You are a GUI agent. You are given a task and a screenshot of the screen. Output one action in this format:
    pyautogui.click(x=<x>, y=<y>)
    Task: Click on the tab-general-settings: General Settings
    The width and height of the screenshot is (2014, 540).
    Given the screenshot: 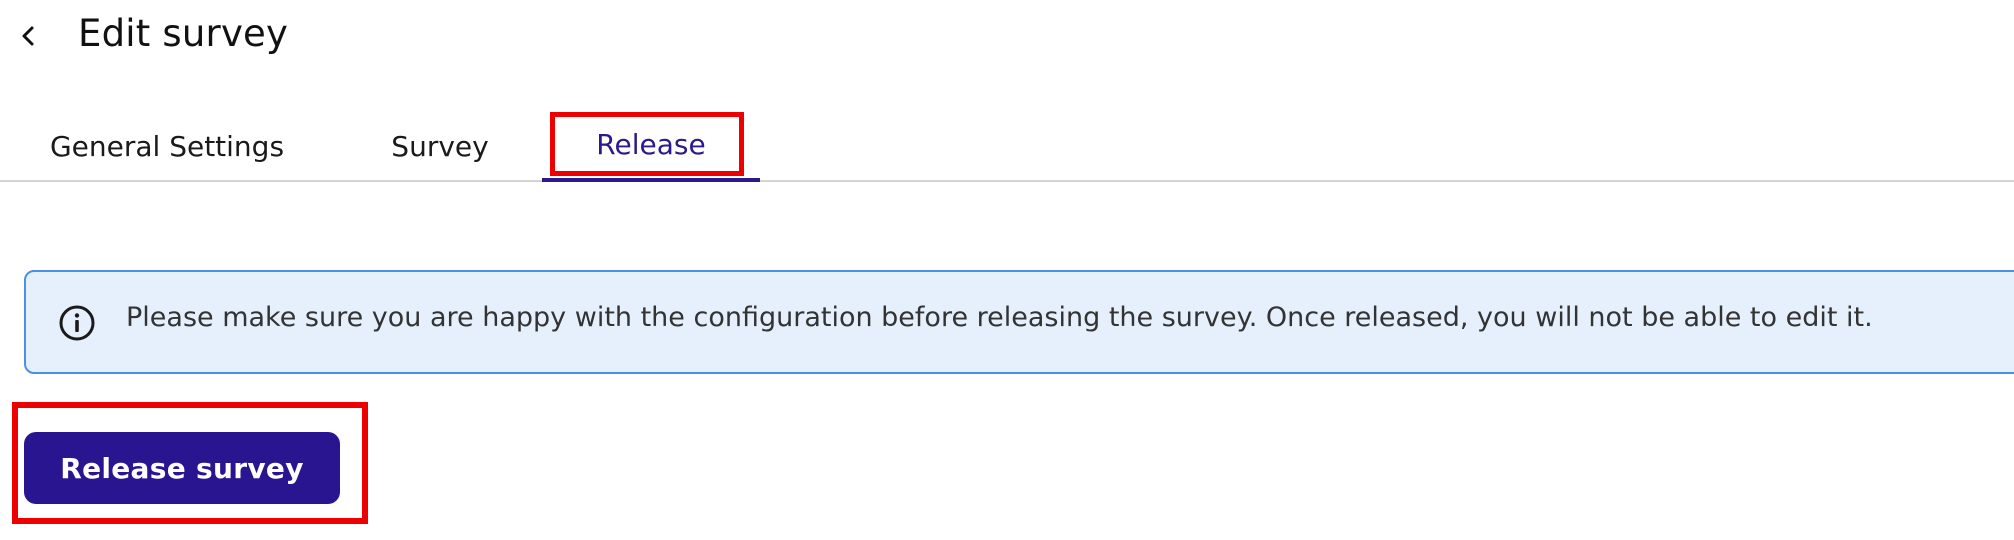 What is the action you would take?
    pyautogui.click(x=167, y=146)
    